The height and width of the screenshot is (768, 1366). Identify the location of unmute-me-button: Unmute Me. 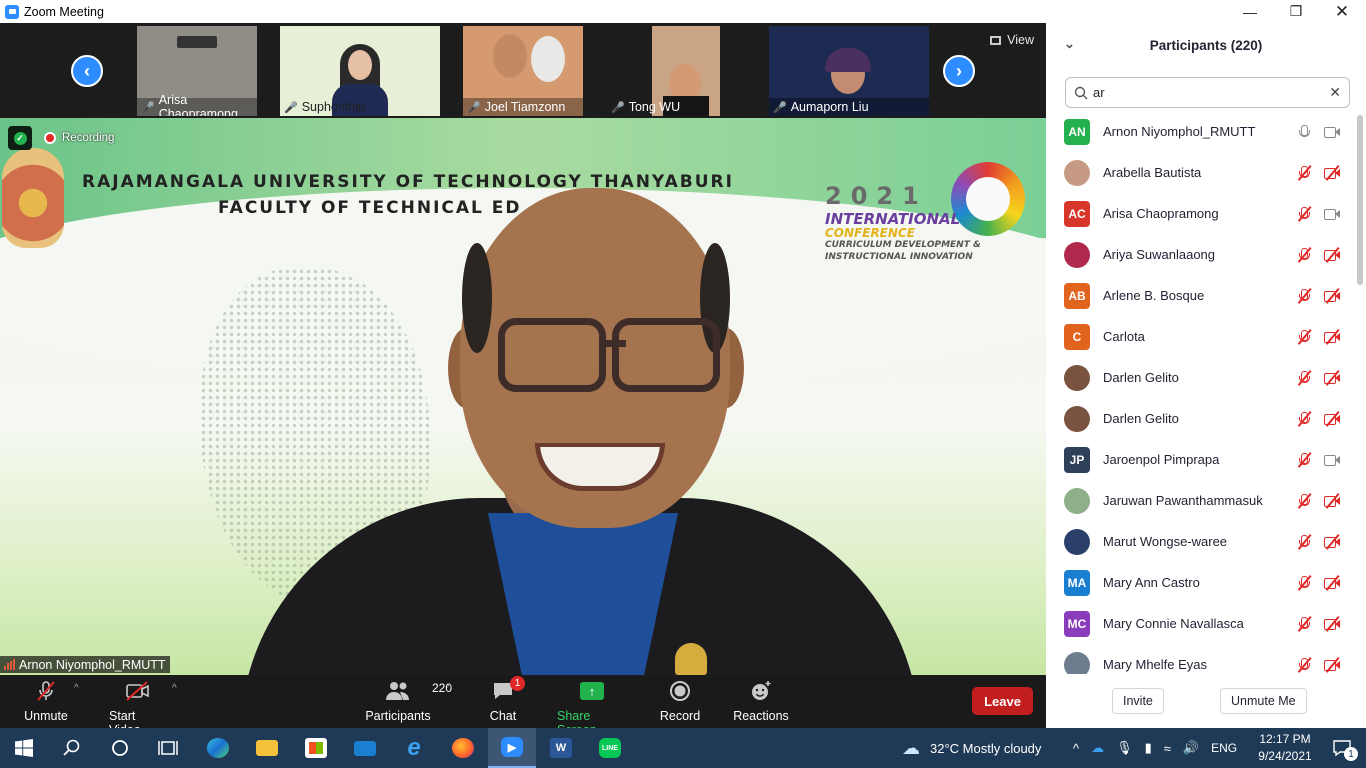
(1263, 701).